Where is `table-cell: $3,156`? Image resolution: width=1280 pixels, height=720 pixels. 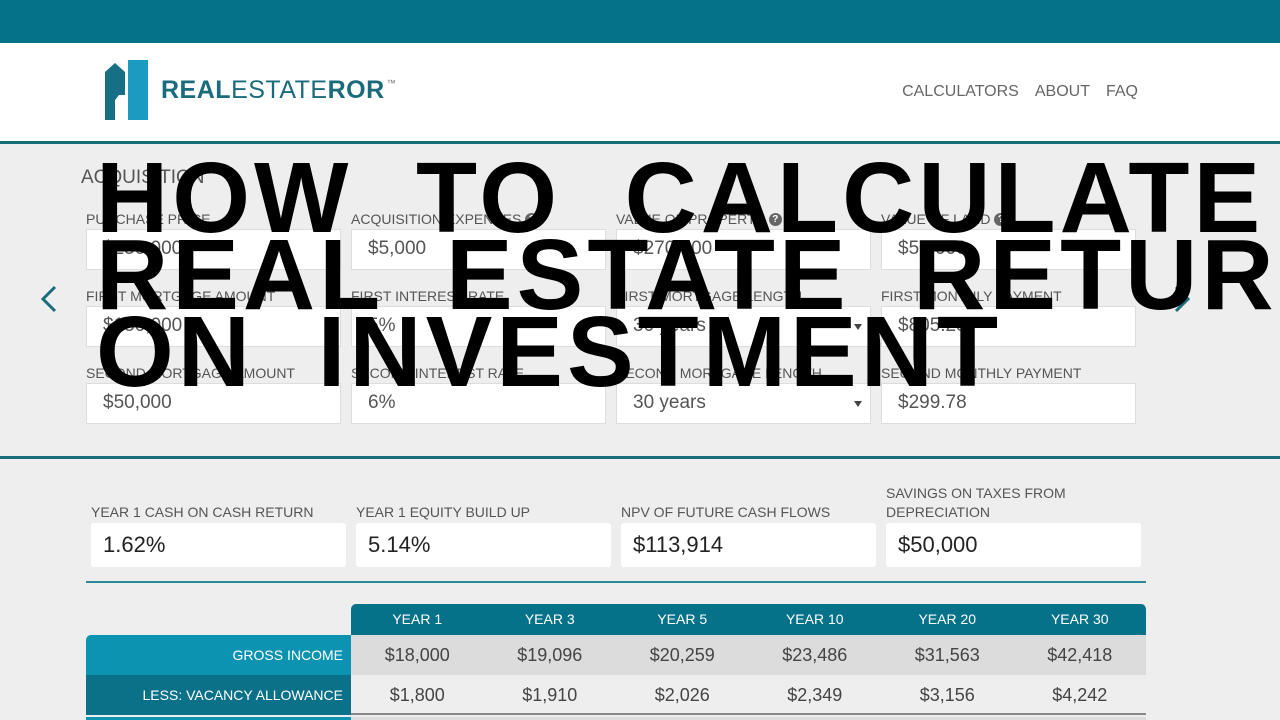
table-cell: $3,156 is located at coordinates (947, 695).